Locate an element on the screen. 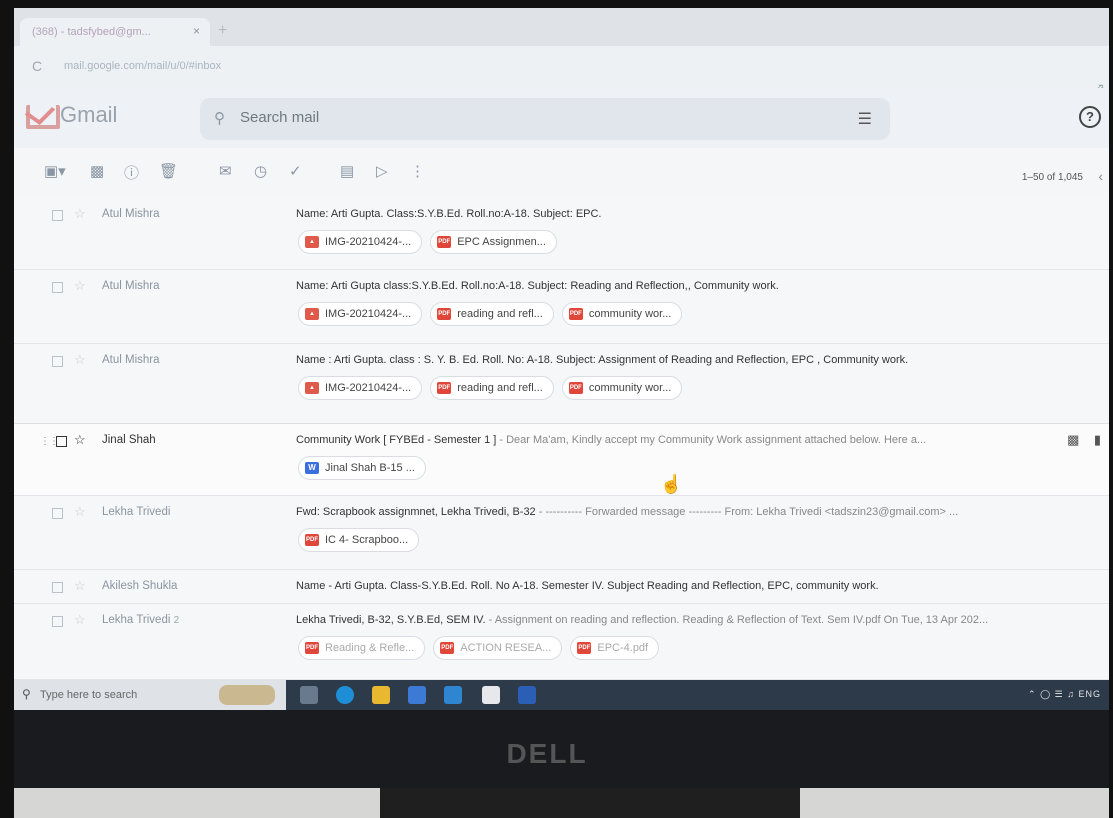  search-options-icon: ☰ is located at coordinates (865, 119).